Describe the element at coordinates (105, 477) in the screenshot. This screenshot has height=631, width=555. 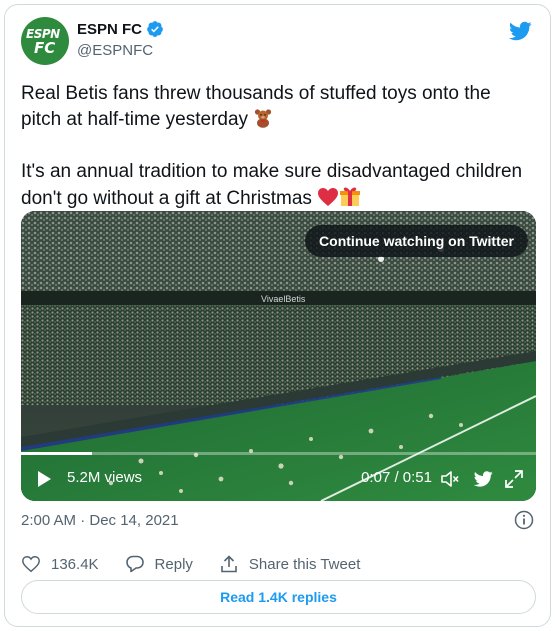
I see `view-count: 5.2M views` at that location.